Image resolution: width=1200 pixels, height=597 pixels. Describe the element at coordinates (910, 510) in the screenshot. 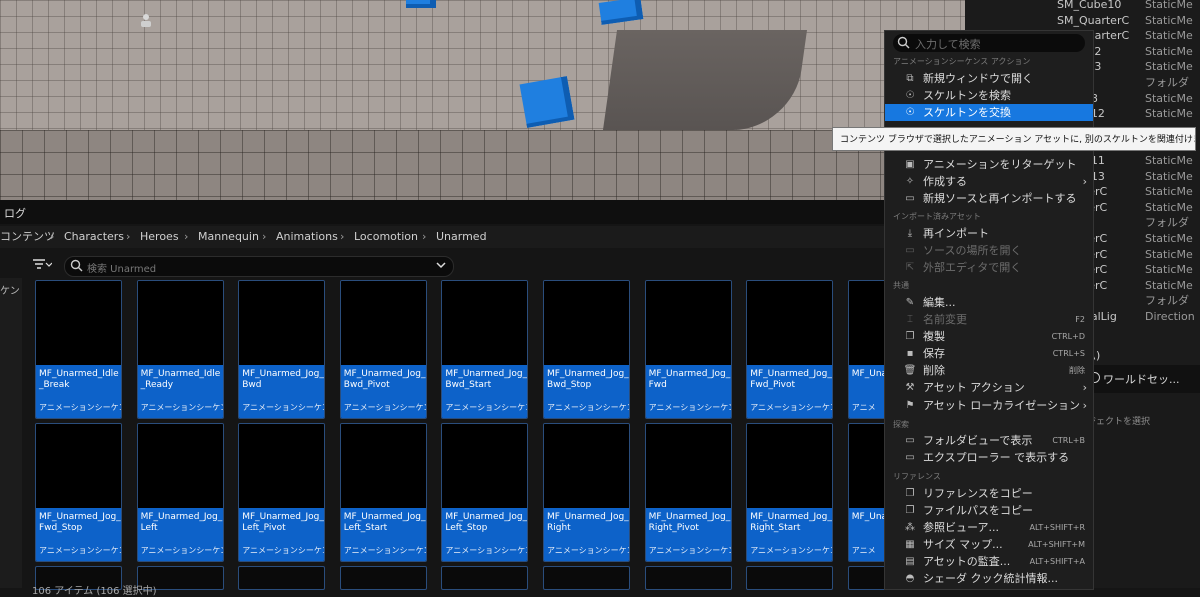

I see `copy-icon: ❐` at that location.